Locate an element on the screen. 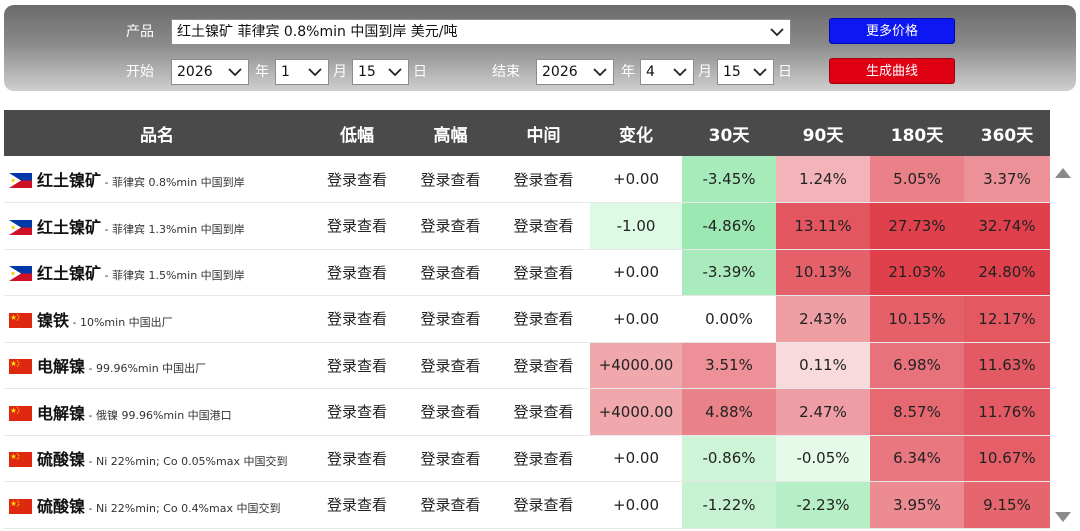  product-name: 镍铁 is located at coordinates (53, 320).